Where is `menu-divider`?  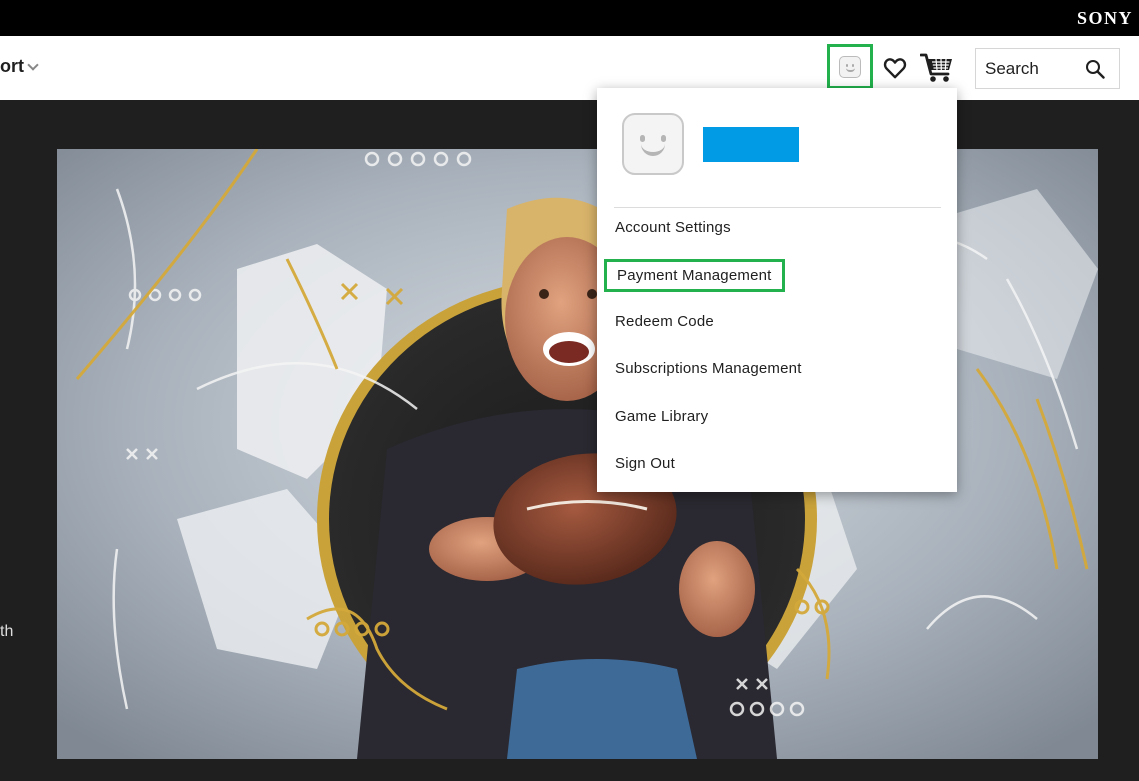 menu-divider is located at coordinates (777, 207).